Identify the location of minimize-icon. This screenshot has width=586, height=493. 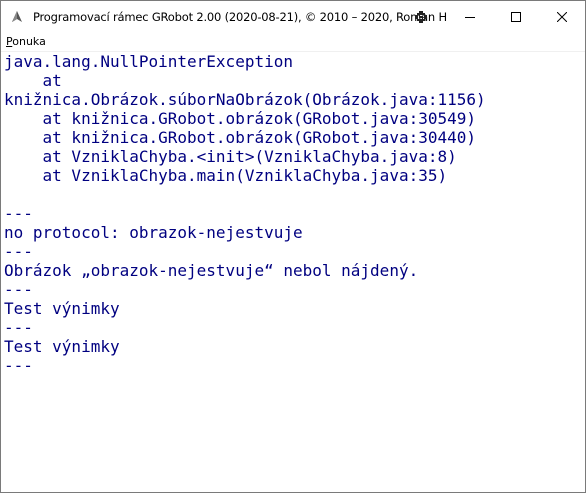
(470, 17).